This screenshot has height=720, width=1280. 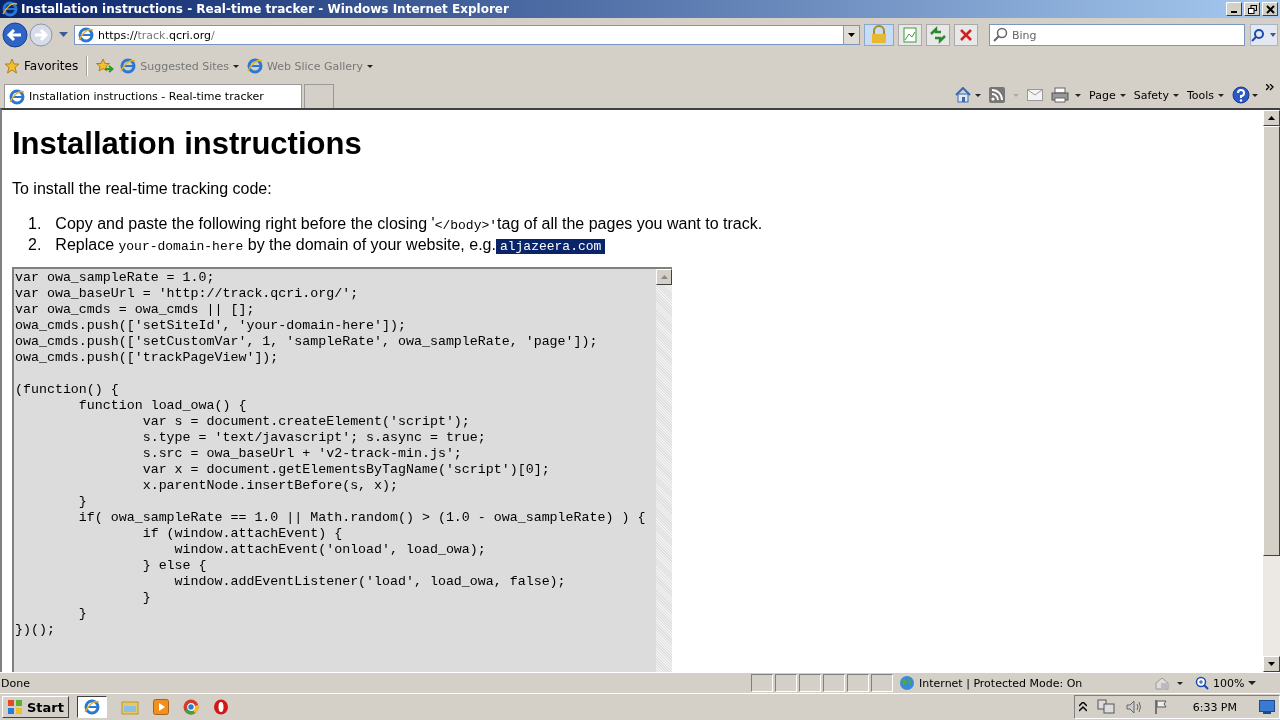 What do you see at coordinates (35, 245) in the screenshot?
I see `list-number: 2.` at bounding box center [35, 245].